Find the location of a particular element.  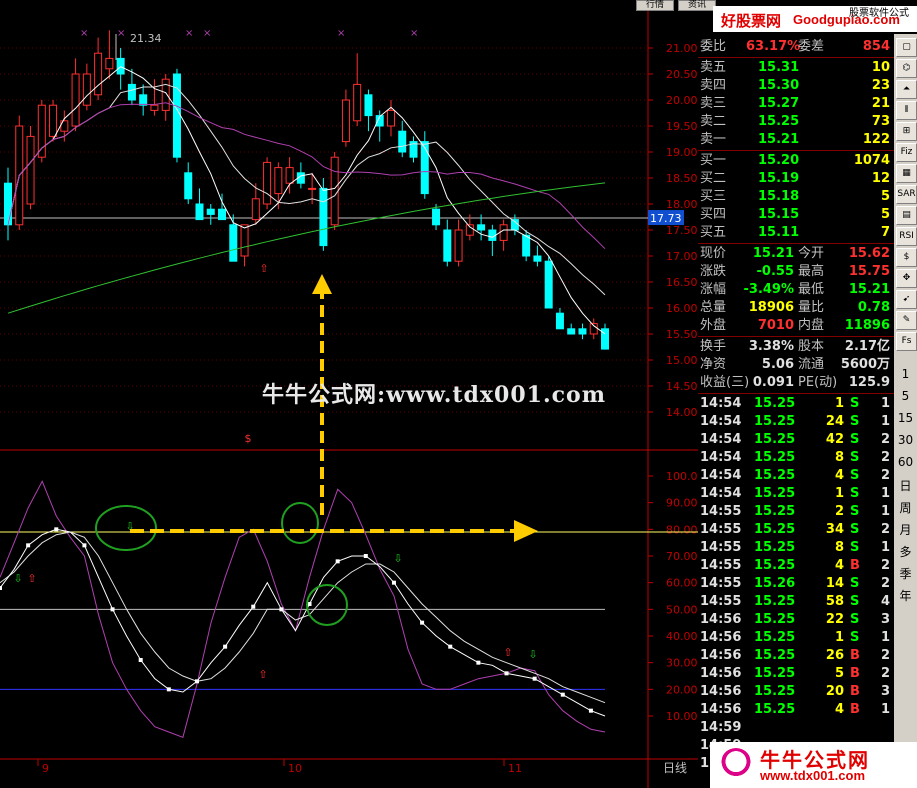

quote-tab-button: 行情 is located at coordinates (655, 5).